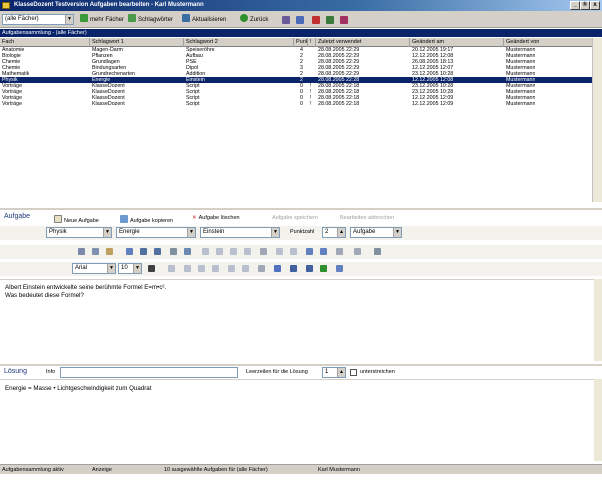  I want to click on redo-icon, so click(157, 251).